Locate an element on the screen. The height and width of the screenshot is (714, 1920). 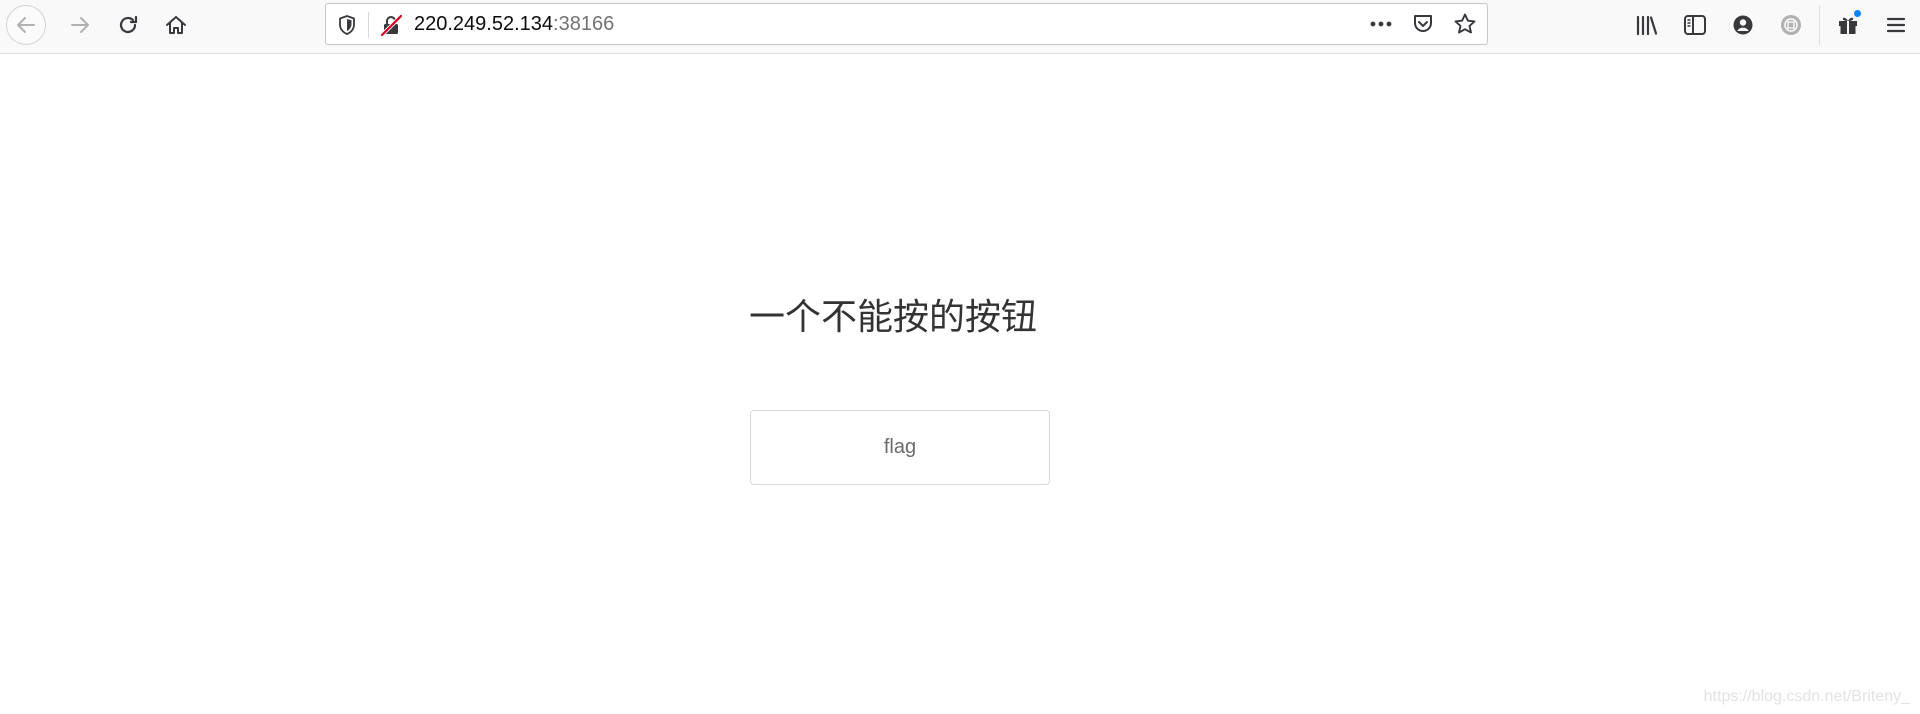
connection-info-button is located at coordinates (391, 25).